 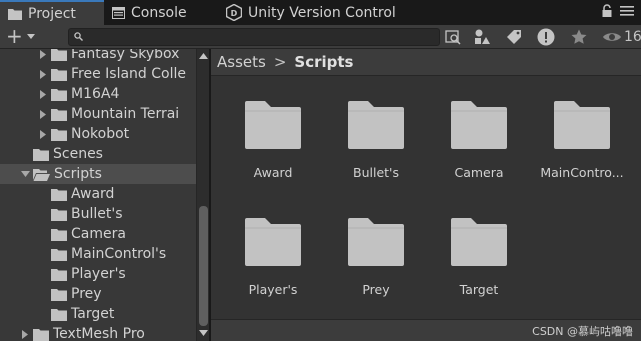 What do you see at coordinates (479, 271) in the screenshot?
I see `asset-folder-item: Target` at bounding box center [479, 271].